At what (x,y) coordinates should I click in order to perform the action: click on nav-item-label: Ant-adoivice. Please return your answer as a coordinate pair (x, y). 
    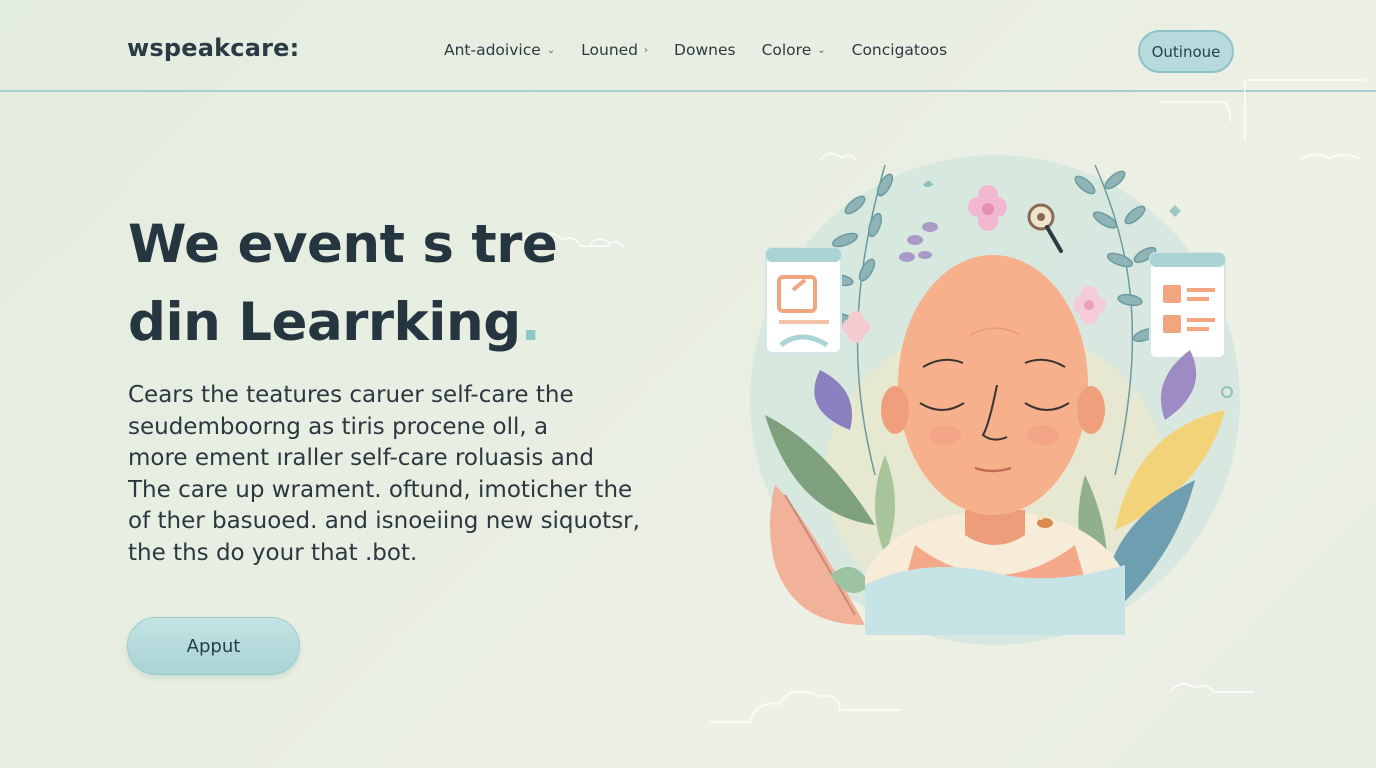
    Looking at the image, I should click on (492, 50).